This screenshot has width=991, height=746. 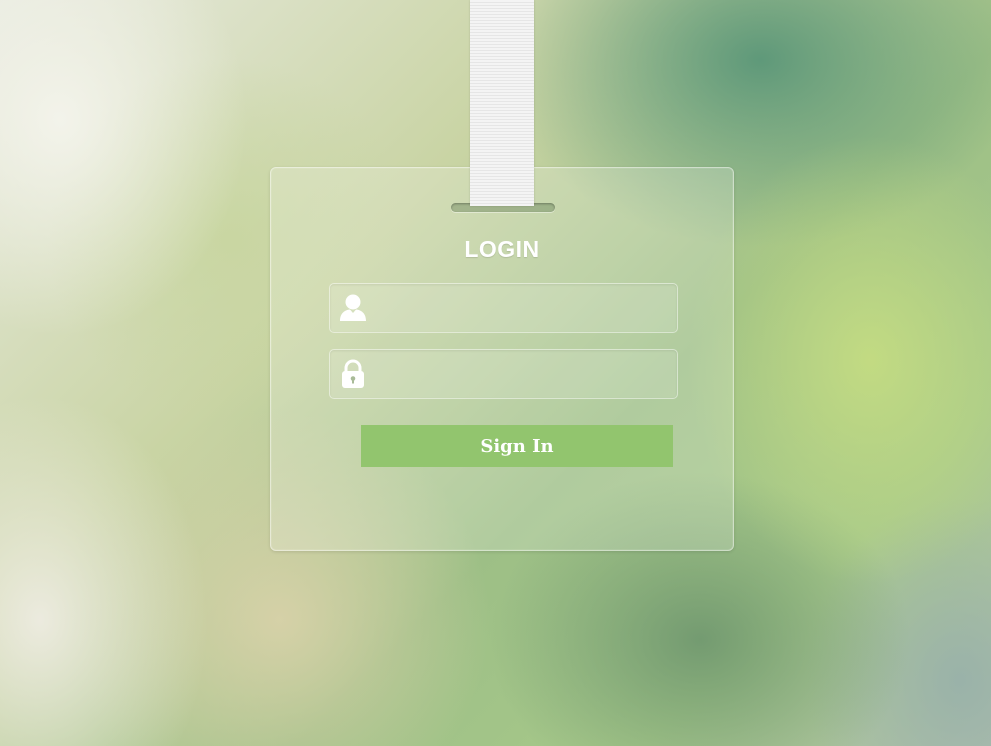 I want to click on lock-icon, so click(x=353, y=374).